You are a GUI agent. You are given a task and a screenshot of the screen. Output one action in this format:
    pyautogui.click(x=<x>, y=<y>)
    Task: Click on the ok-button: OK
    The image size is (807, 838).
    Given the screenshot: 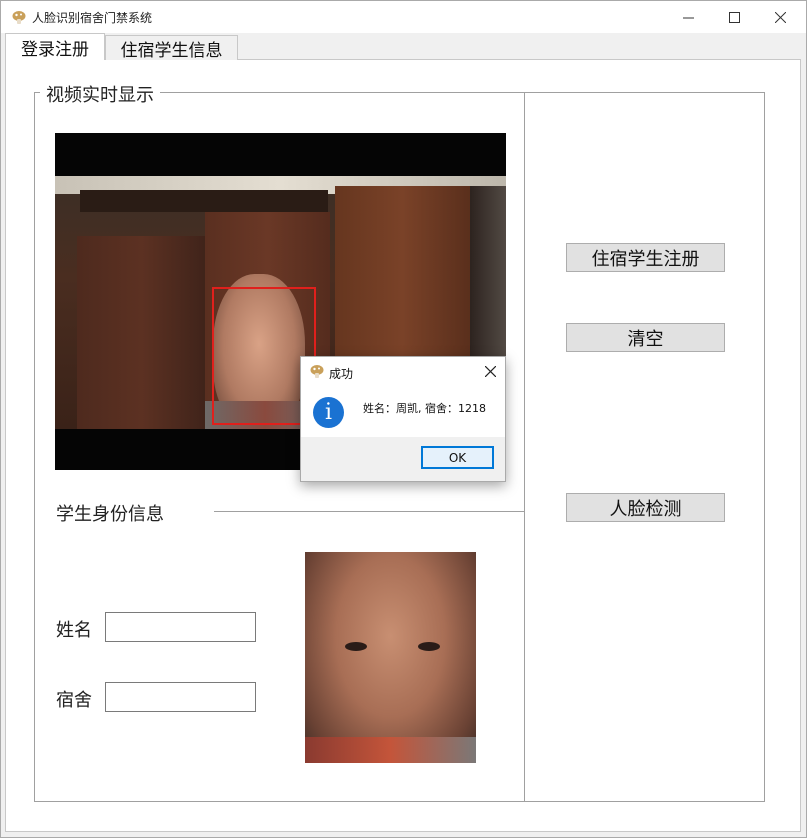 What is the action you would take?
    pyautogui.click(x=457, y=457)
    